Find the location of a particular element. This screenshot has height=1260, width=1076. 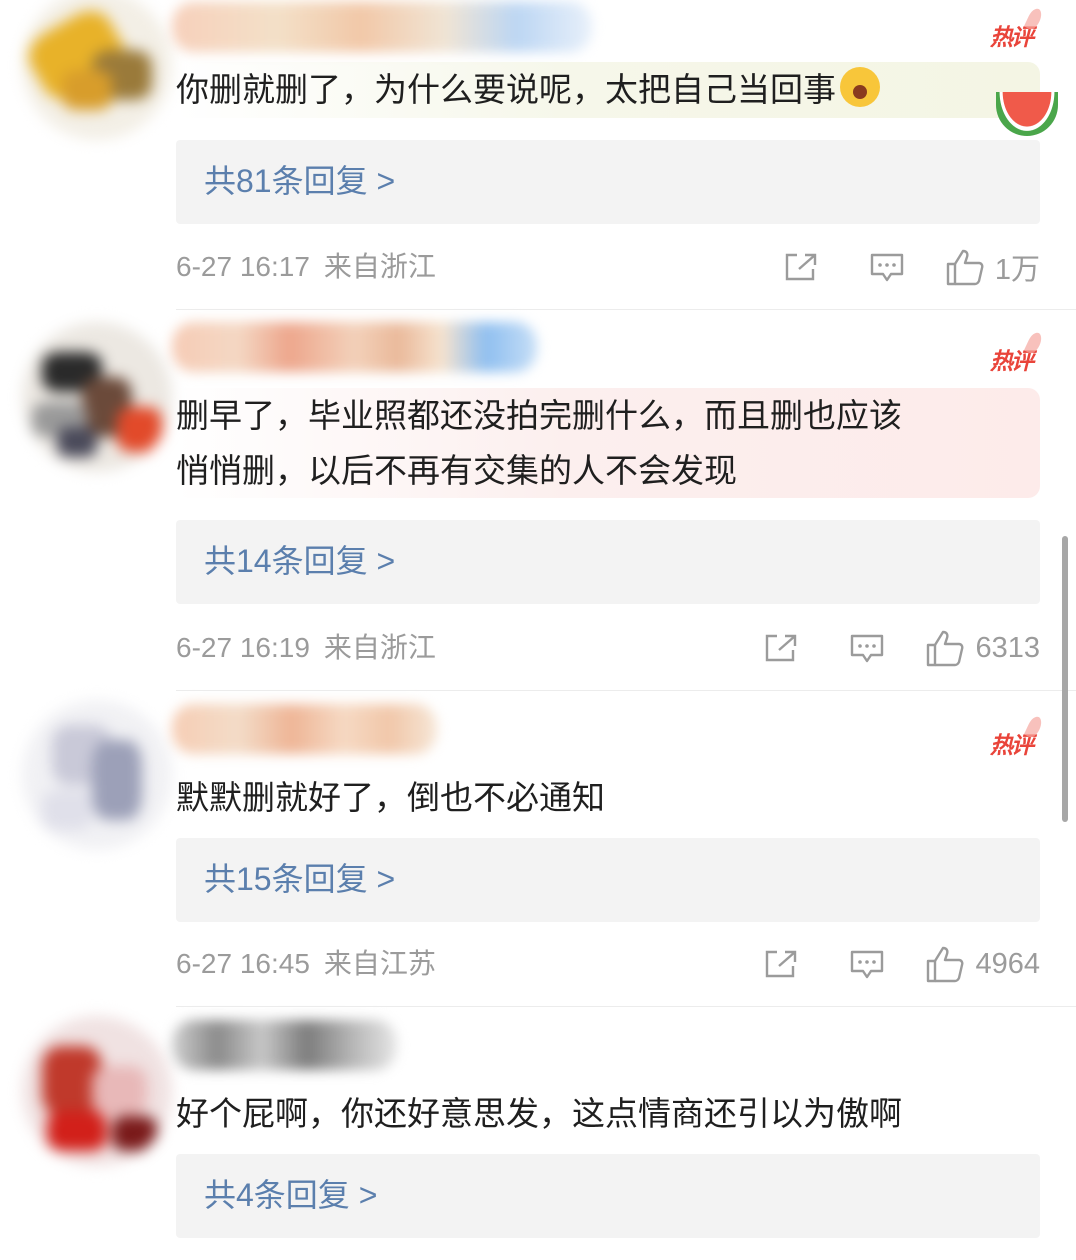

like-count: 4964 is located at coordinates (1007, 963).